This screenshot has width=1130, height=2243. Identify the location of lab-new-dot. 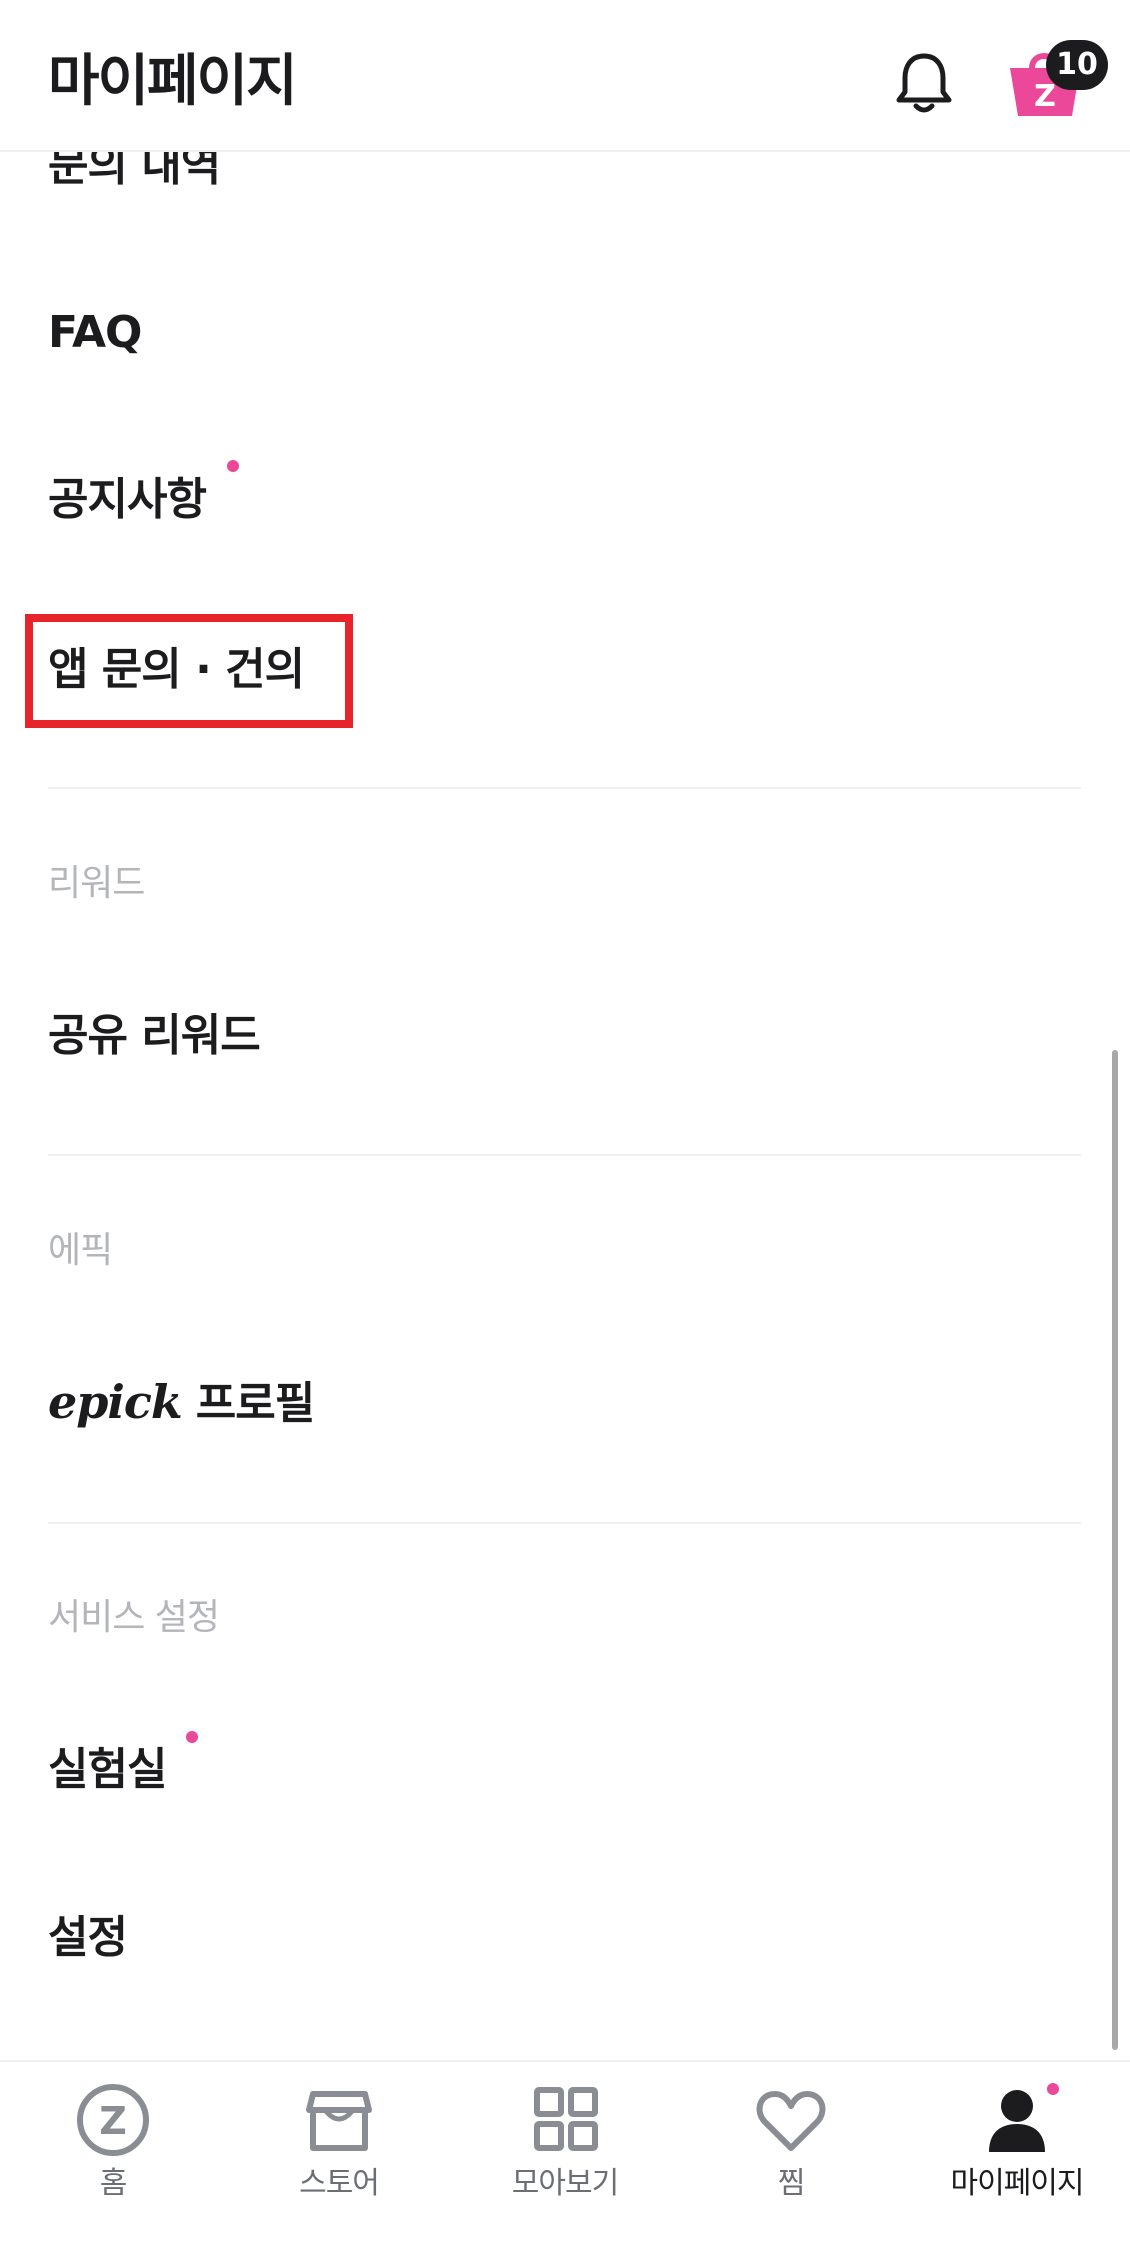
(192, 1737).